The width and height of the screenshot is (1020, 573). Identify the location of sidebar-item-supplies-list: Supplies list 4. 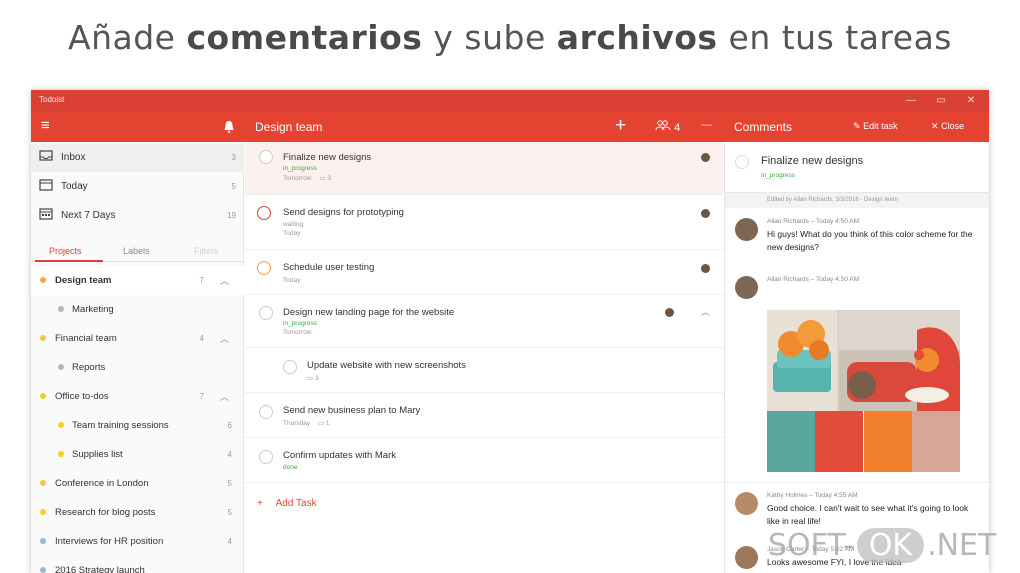
(137, 454).